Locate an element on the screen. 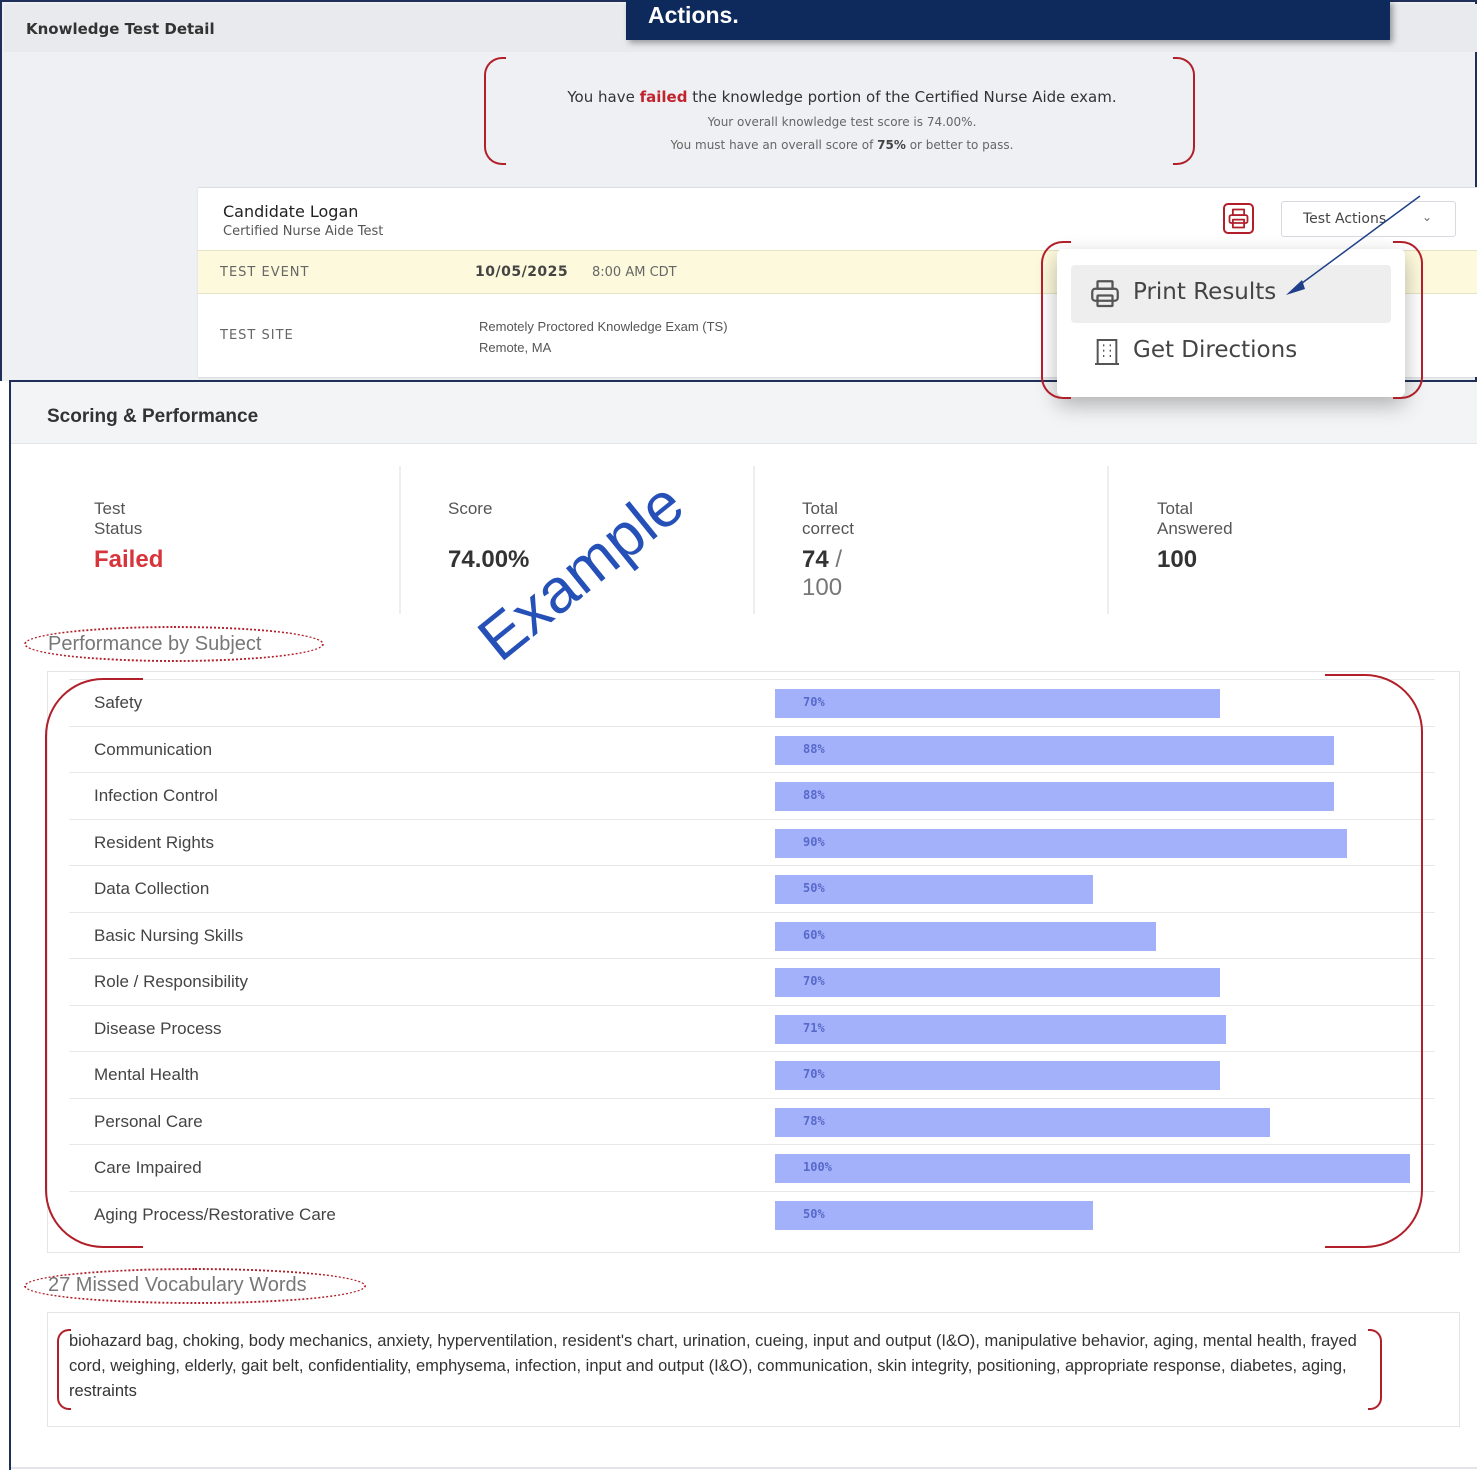  subject-row: Safety 70% is located at coordinates (752, 702).